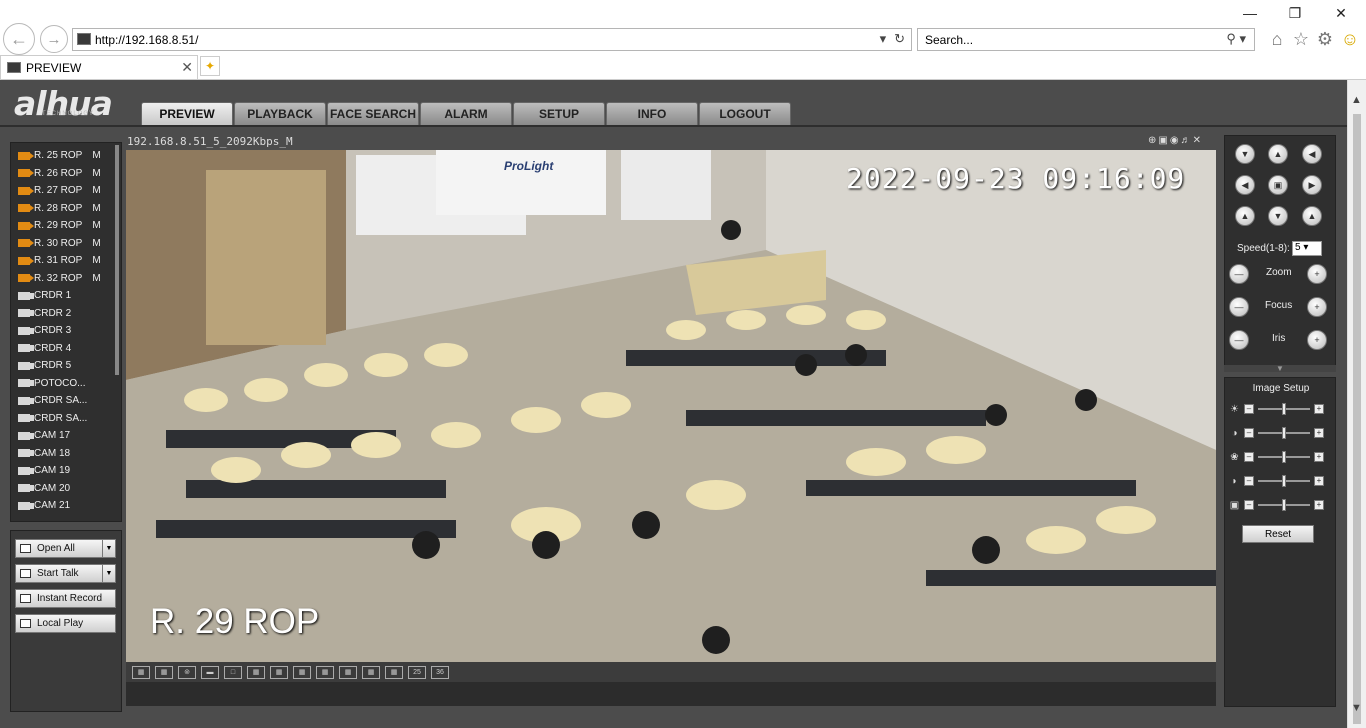 The height and width of the screenshot is (728, 1366). I want to click on tab-setup: SETUP, so click(559, 113).